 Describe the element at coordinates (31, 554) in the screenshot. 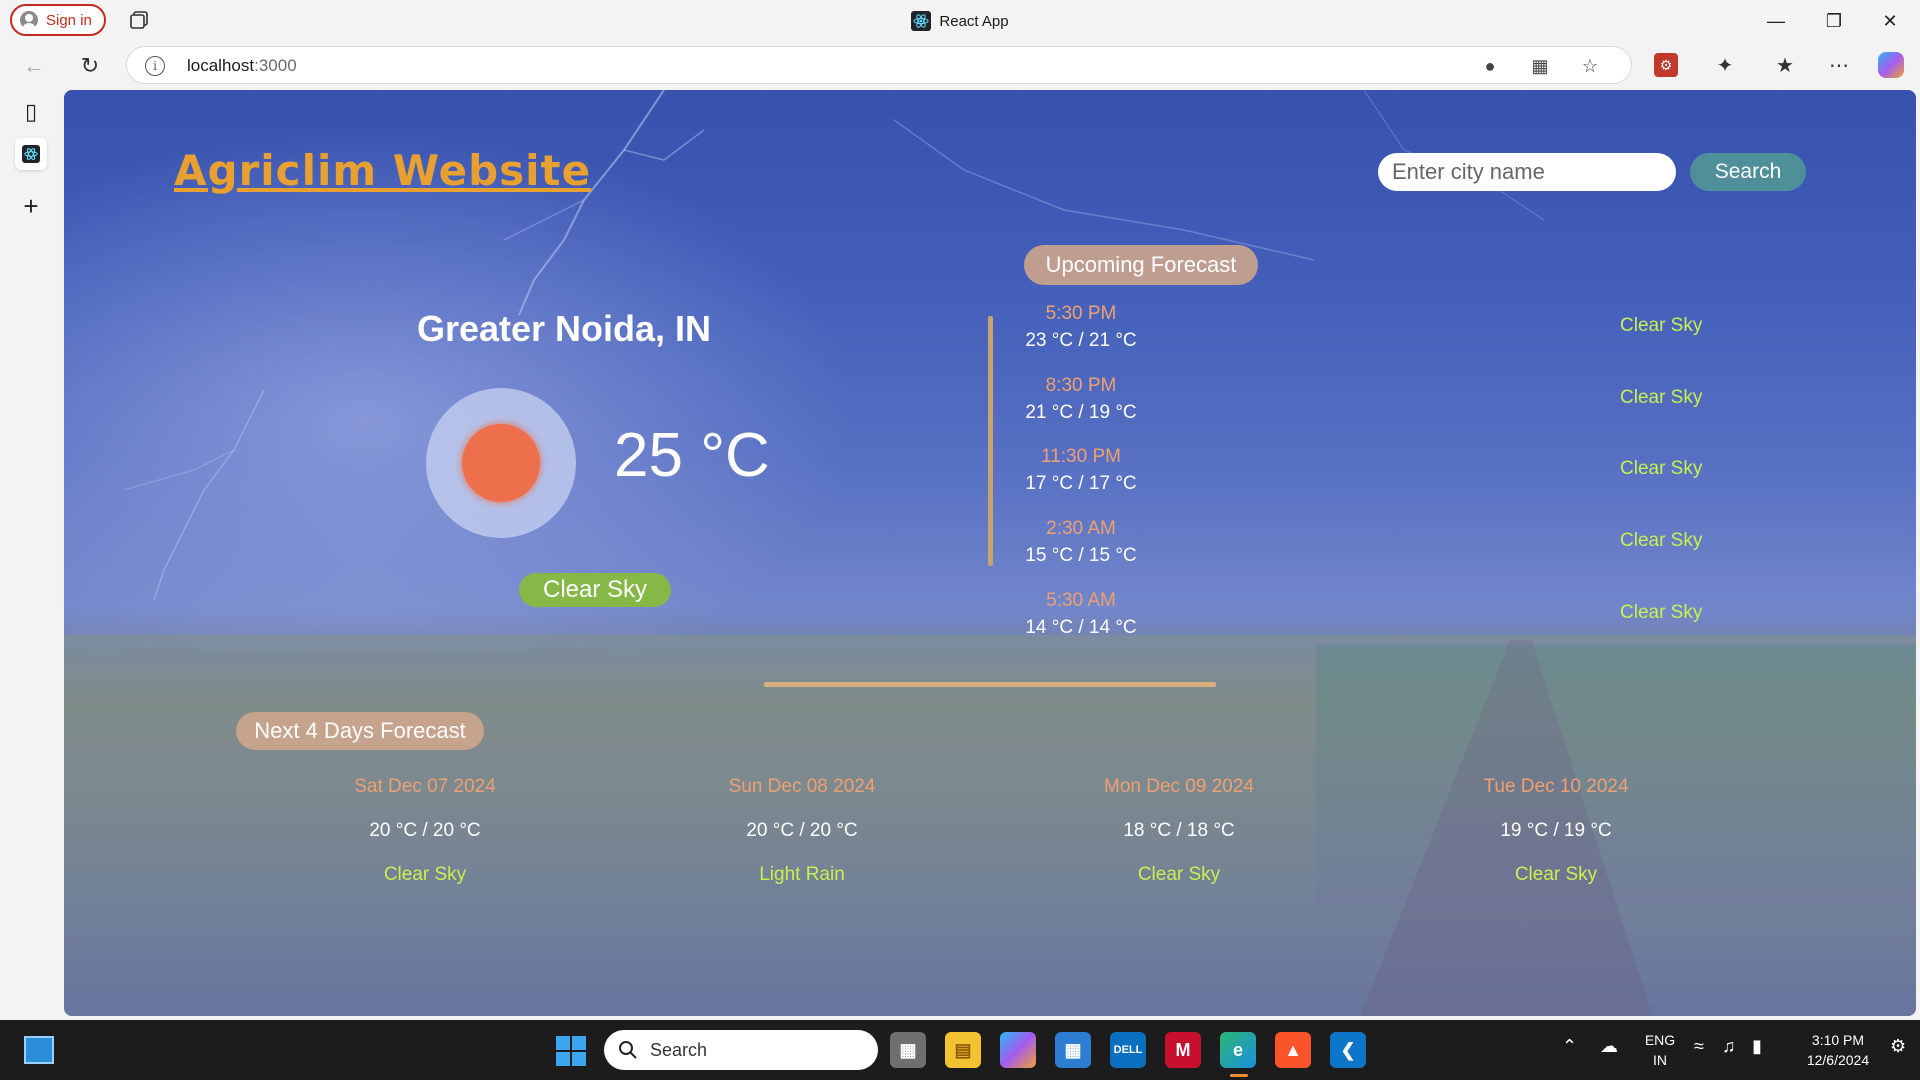

I see `vertical-tabs-sidebar: ▯ +` at that location.